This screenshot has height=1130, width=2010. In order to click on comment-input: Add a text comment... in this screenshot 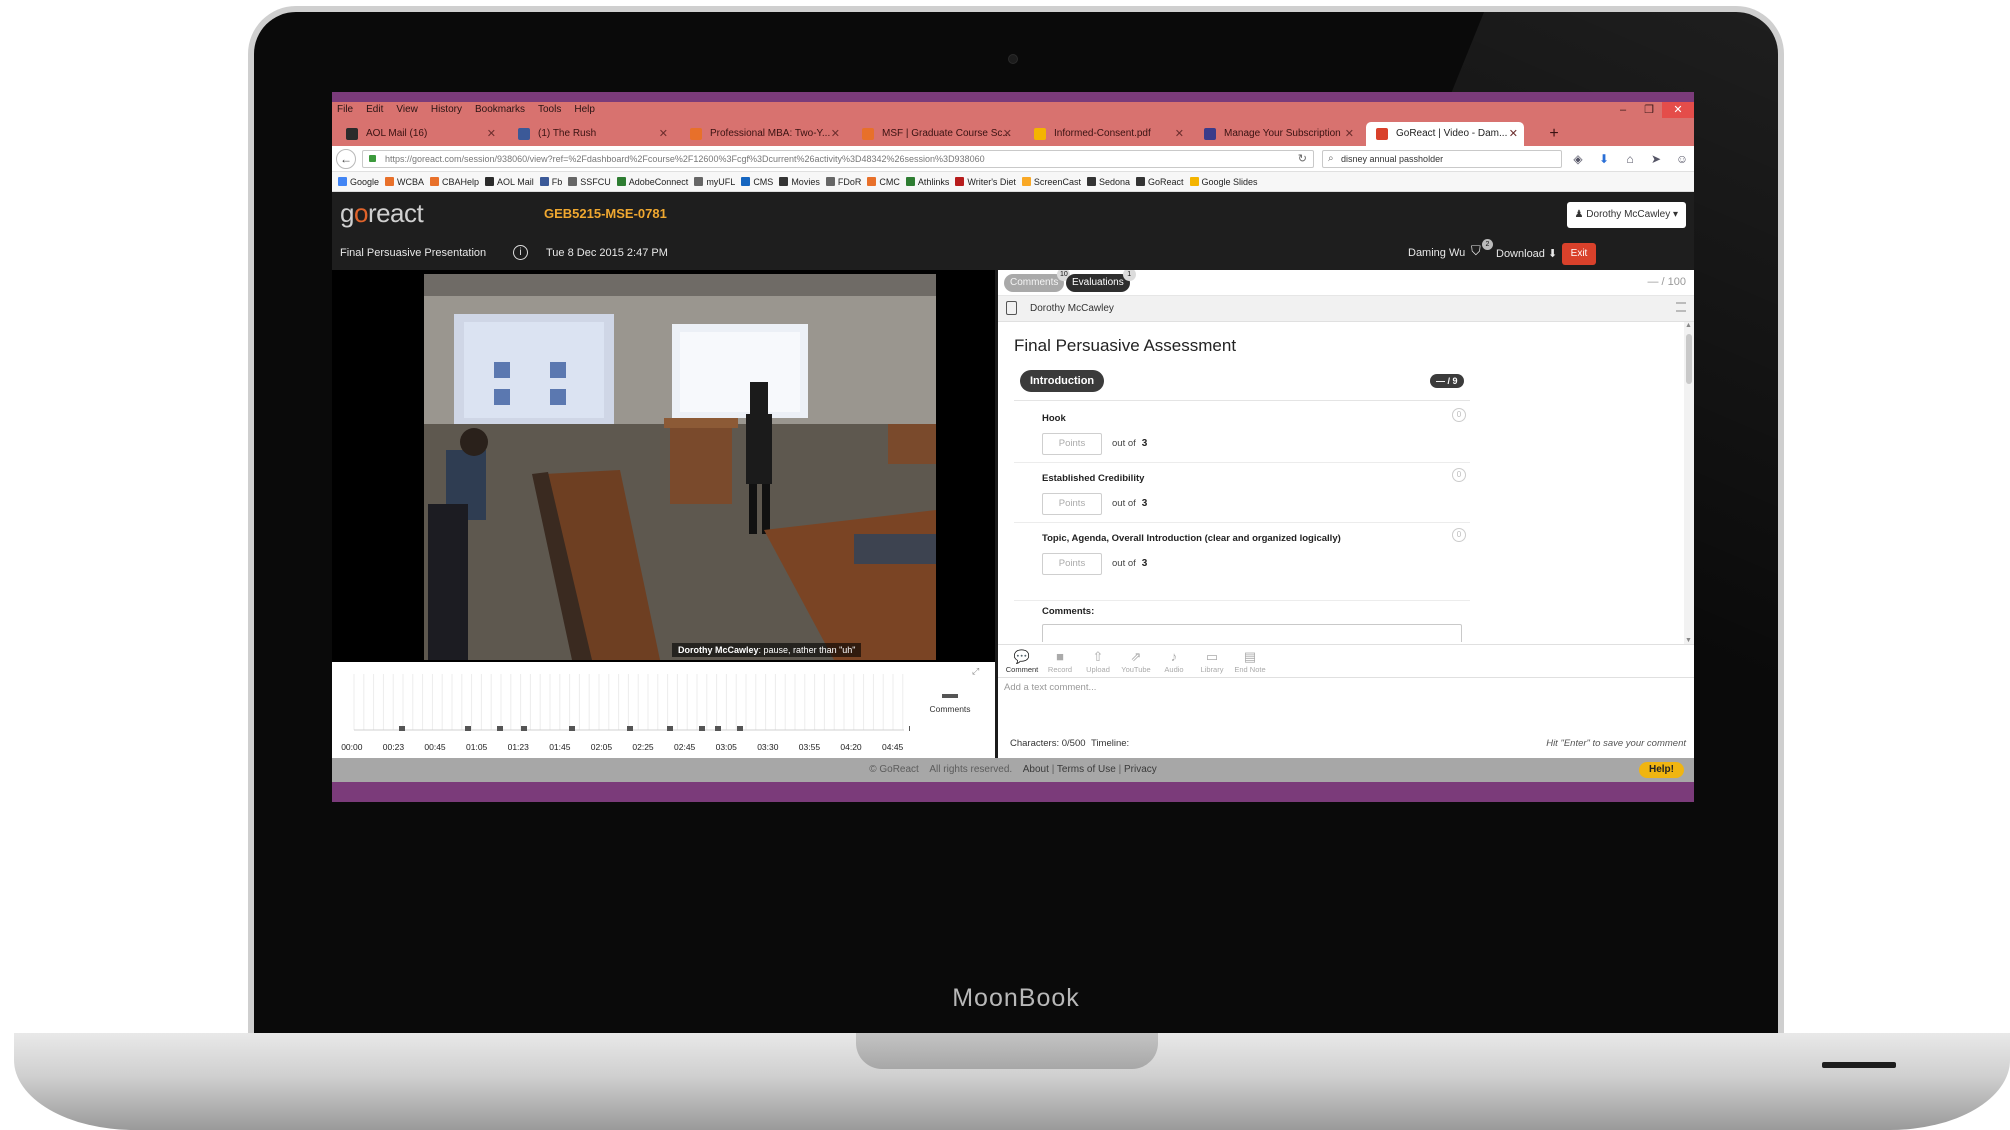, I will do `click(1304, 691)`.